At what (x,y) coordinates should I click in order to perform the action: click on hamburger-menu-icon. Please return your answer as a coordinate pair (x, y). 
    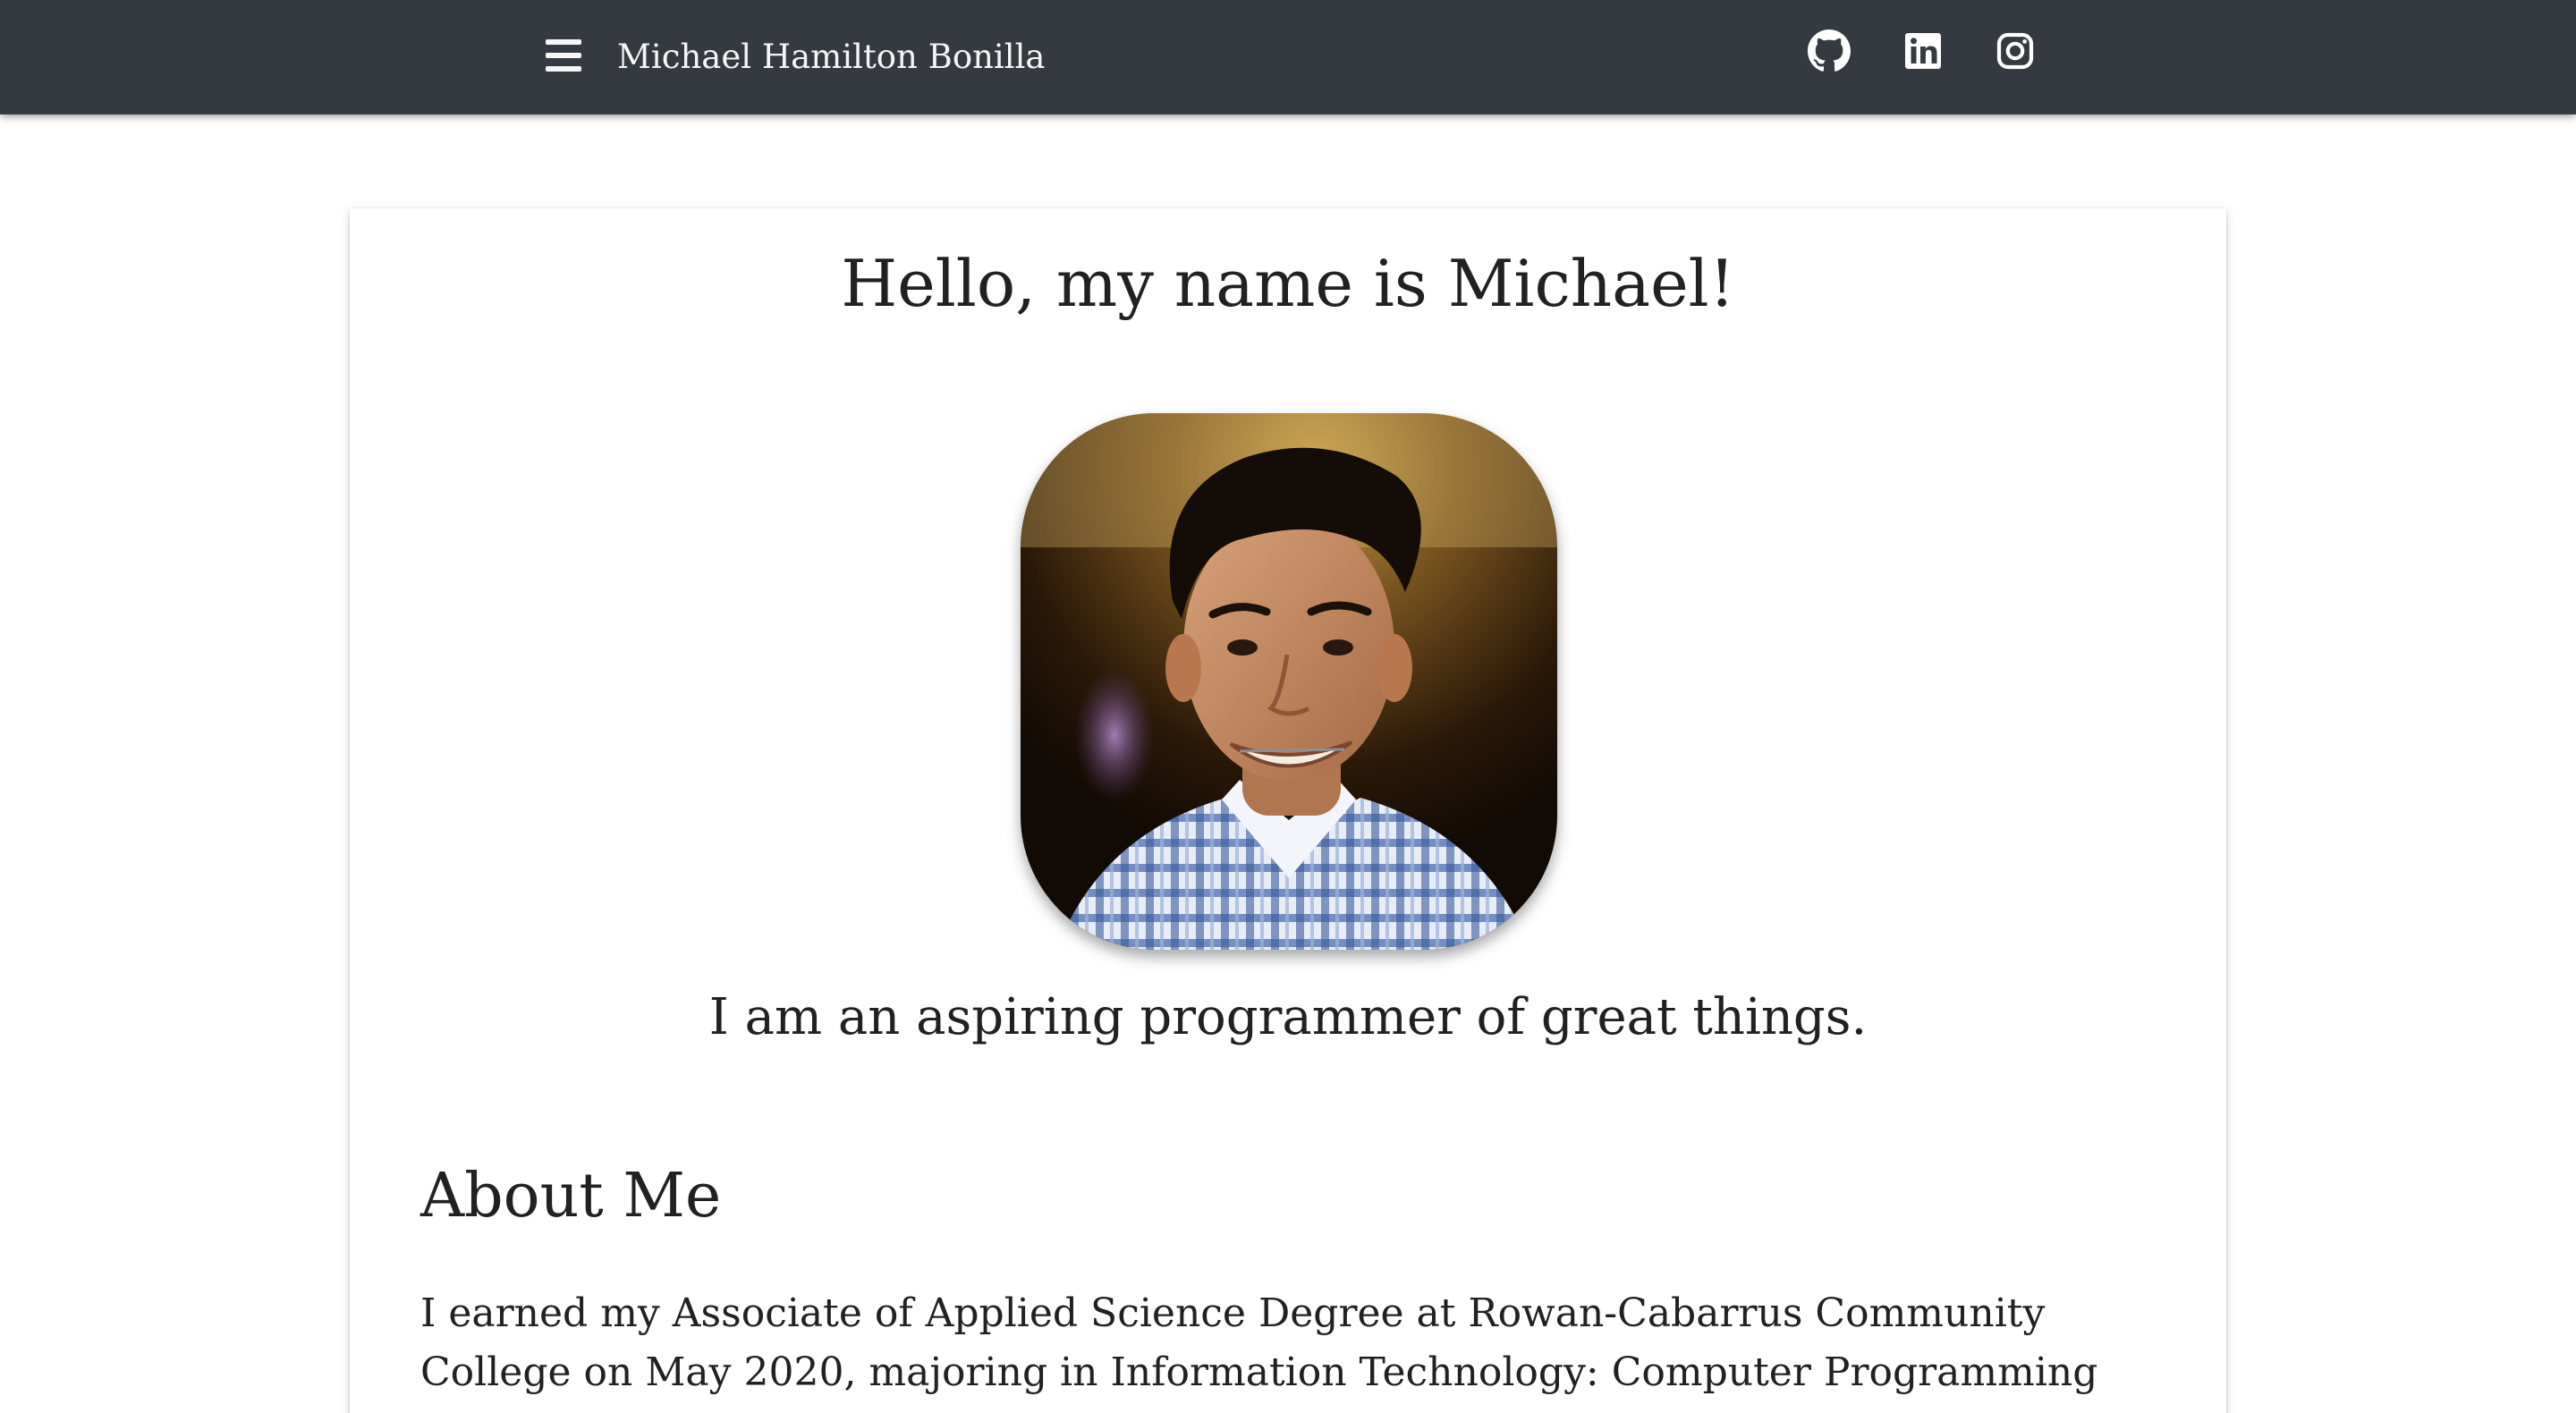
    Looking at the image, I should click on (565, 57).